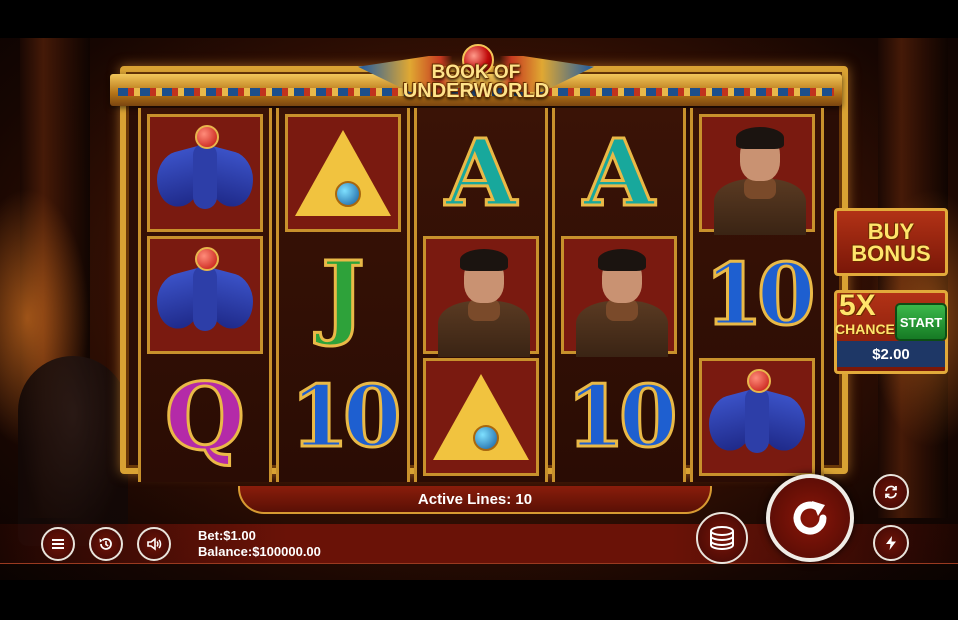 The image size is (958, 620). I want to click on bet-balance-info: Bet:$1.00 Balance:$100000.00, so click(259, 544).